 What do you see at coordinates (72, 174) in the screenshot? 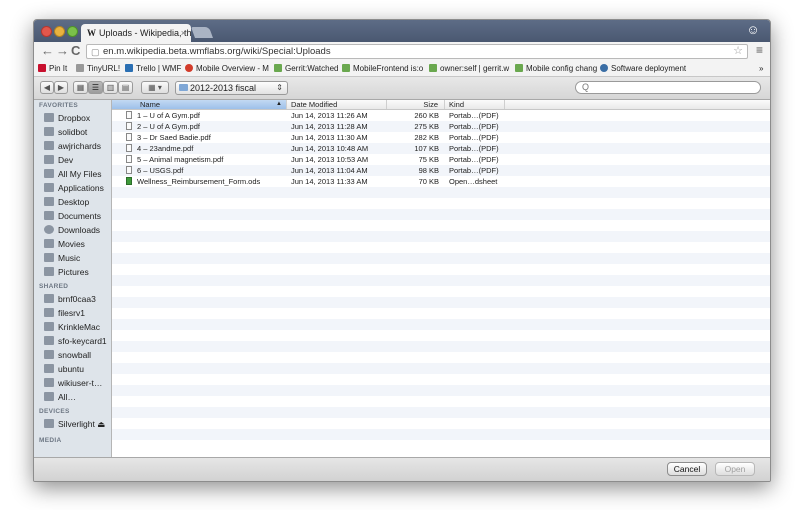
I see `sidebar-item-all-my-files: All My Files` at bounding box center [72, 174].